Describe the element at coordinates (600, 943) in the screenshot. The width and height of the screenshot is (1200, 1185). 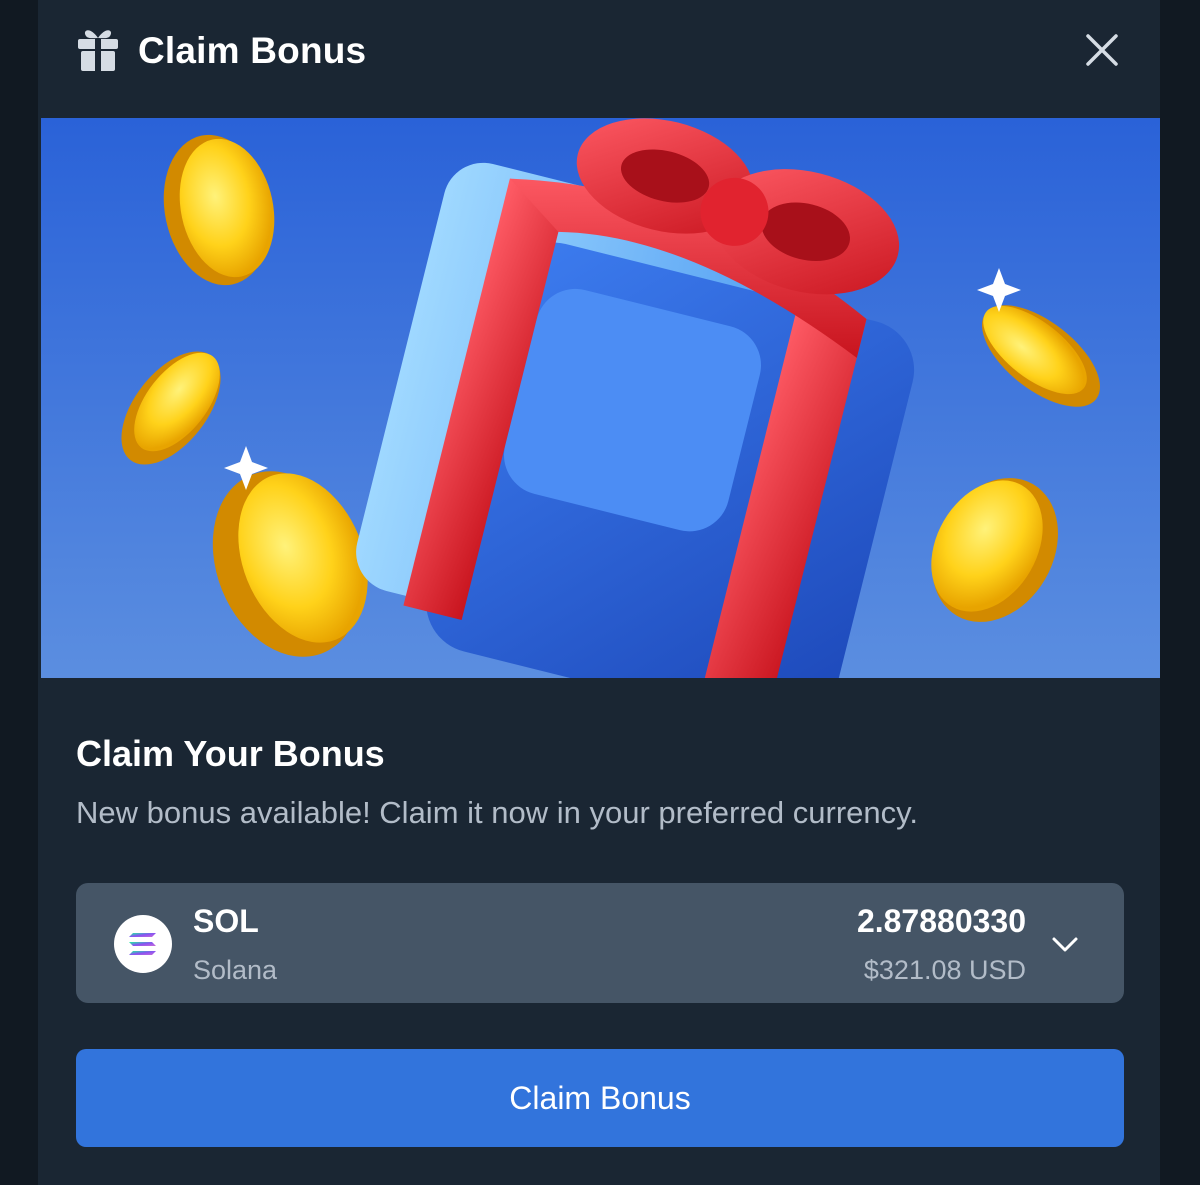
I see `currency-select: SOL Solana 2.87880330 $321.08 USD` at that location.